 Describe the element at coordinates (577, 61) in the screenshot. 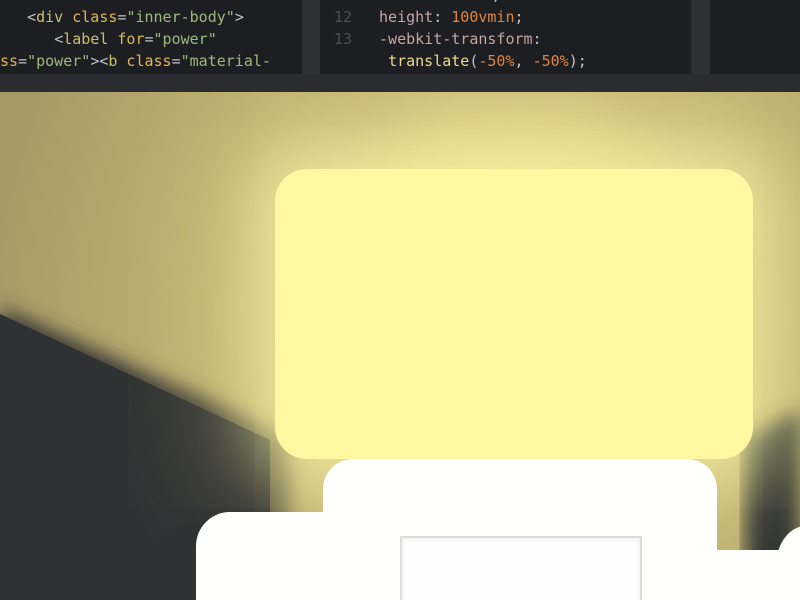

I see `code-token: );` at that location.